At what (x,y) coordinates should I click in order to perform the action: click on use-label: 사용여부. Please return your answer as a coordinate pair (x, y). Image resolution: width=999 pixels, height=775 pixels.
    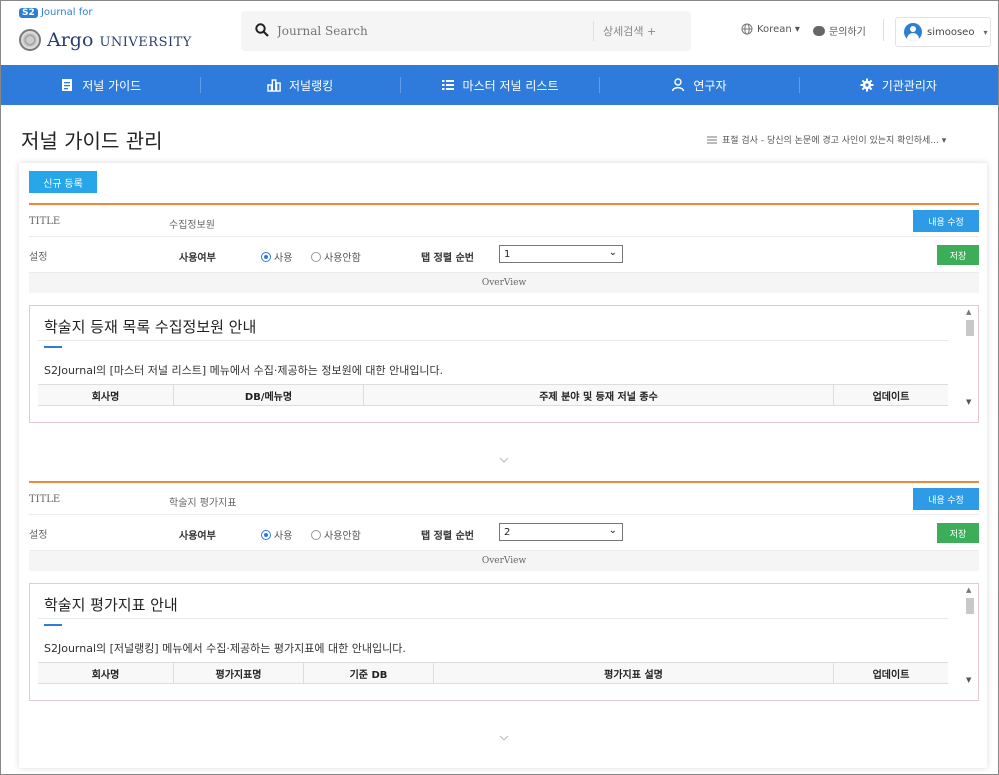
    Looking at the image, I should click on (197, 536).